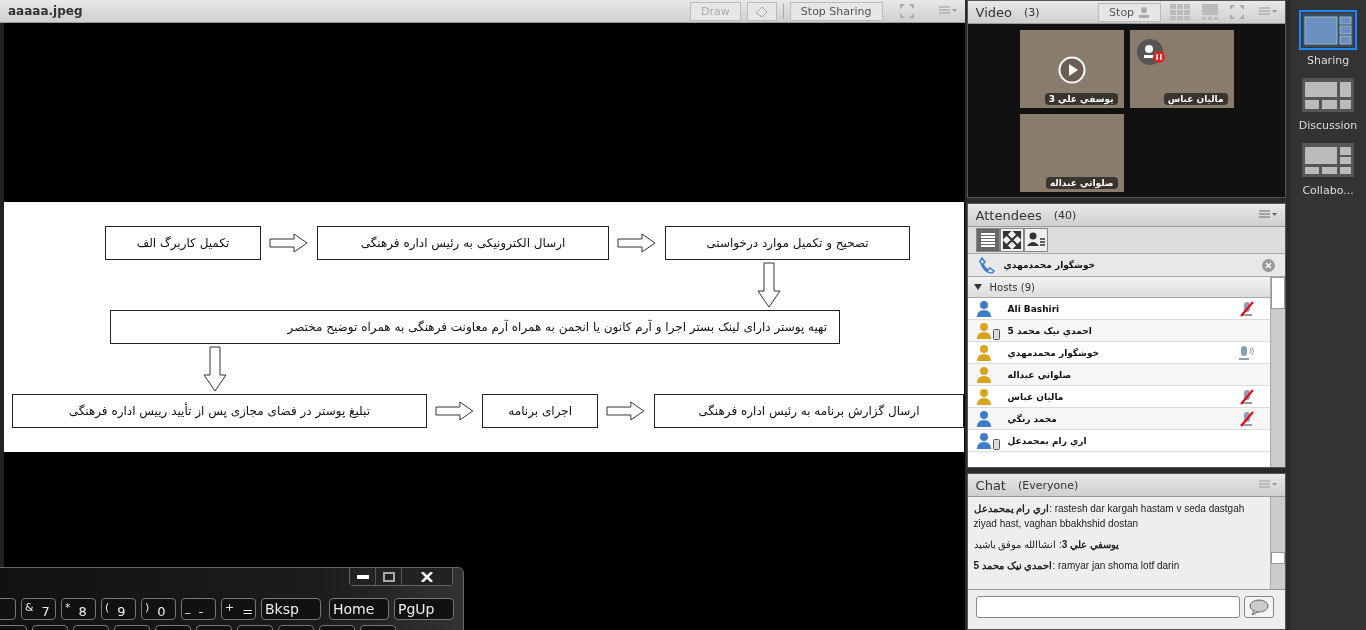  Describe the element at coordinates (78, 609) in the screenshot. I see `keyboard-key: $^{*}$ 8` at that location.